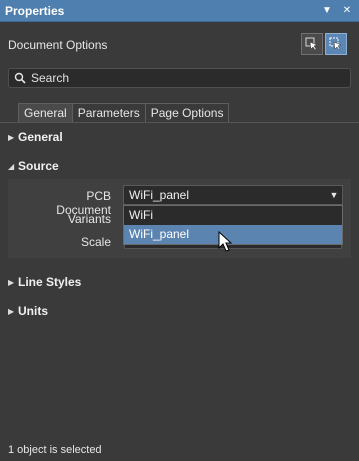 This screenshot has width=359, height=461. I want to click on pcb-document-dropdown: WiFi WiFi_panel, so click(233, 225).